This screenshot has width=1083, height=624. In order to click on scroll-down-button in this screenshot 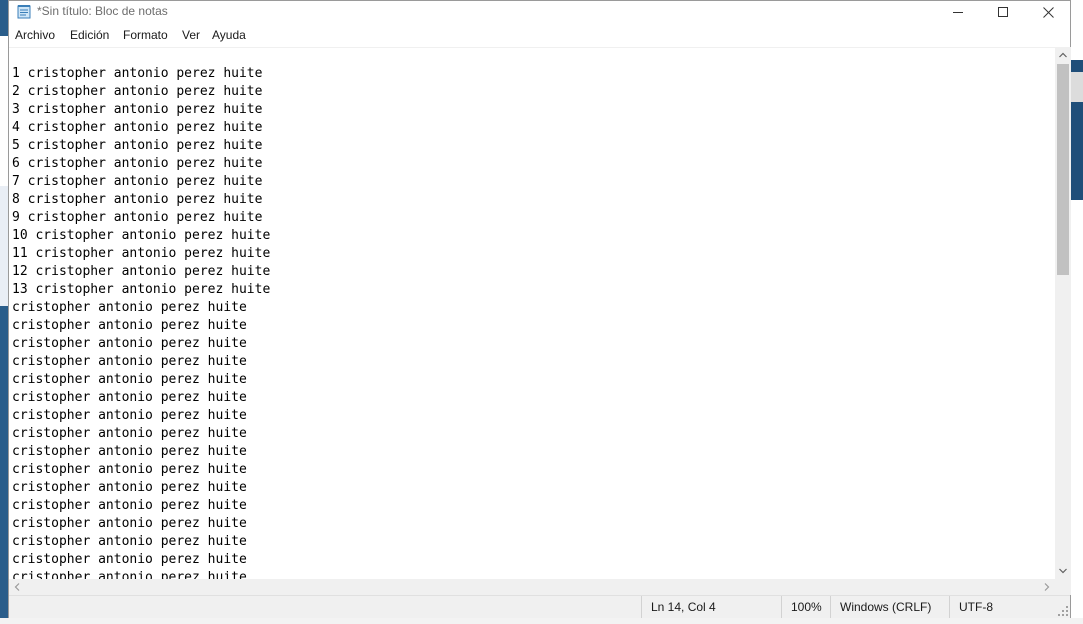, I will do `click(1063, 571)`.